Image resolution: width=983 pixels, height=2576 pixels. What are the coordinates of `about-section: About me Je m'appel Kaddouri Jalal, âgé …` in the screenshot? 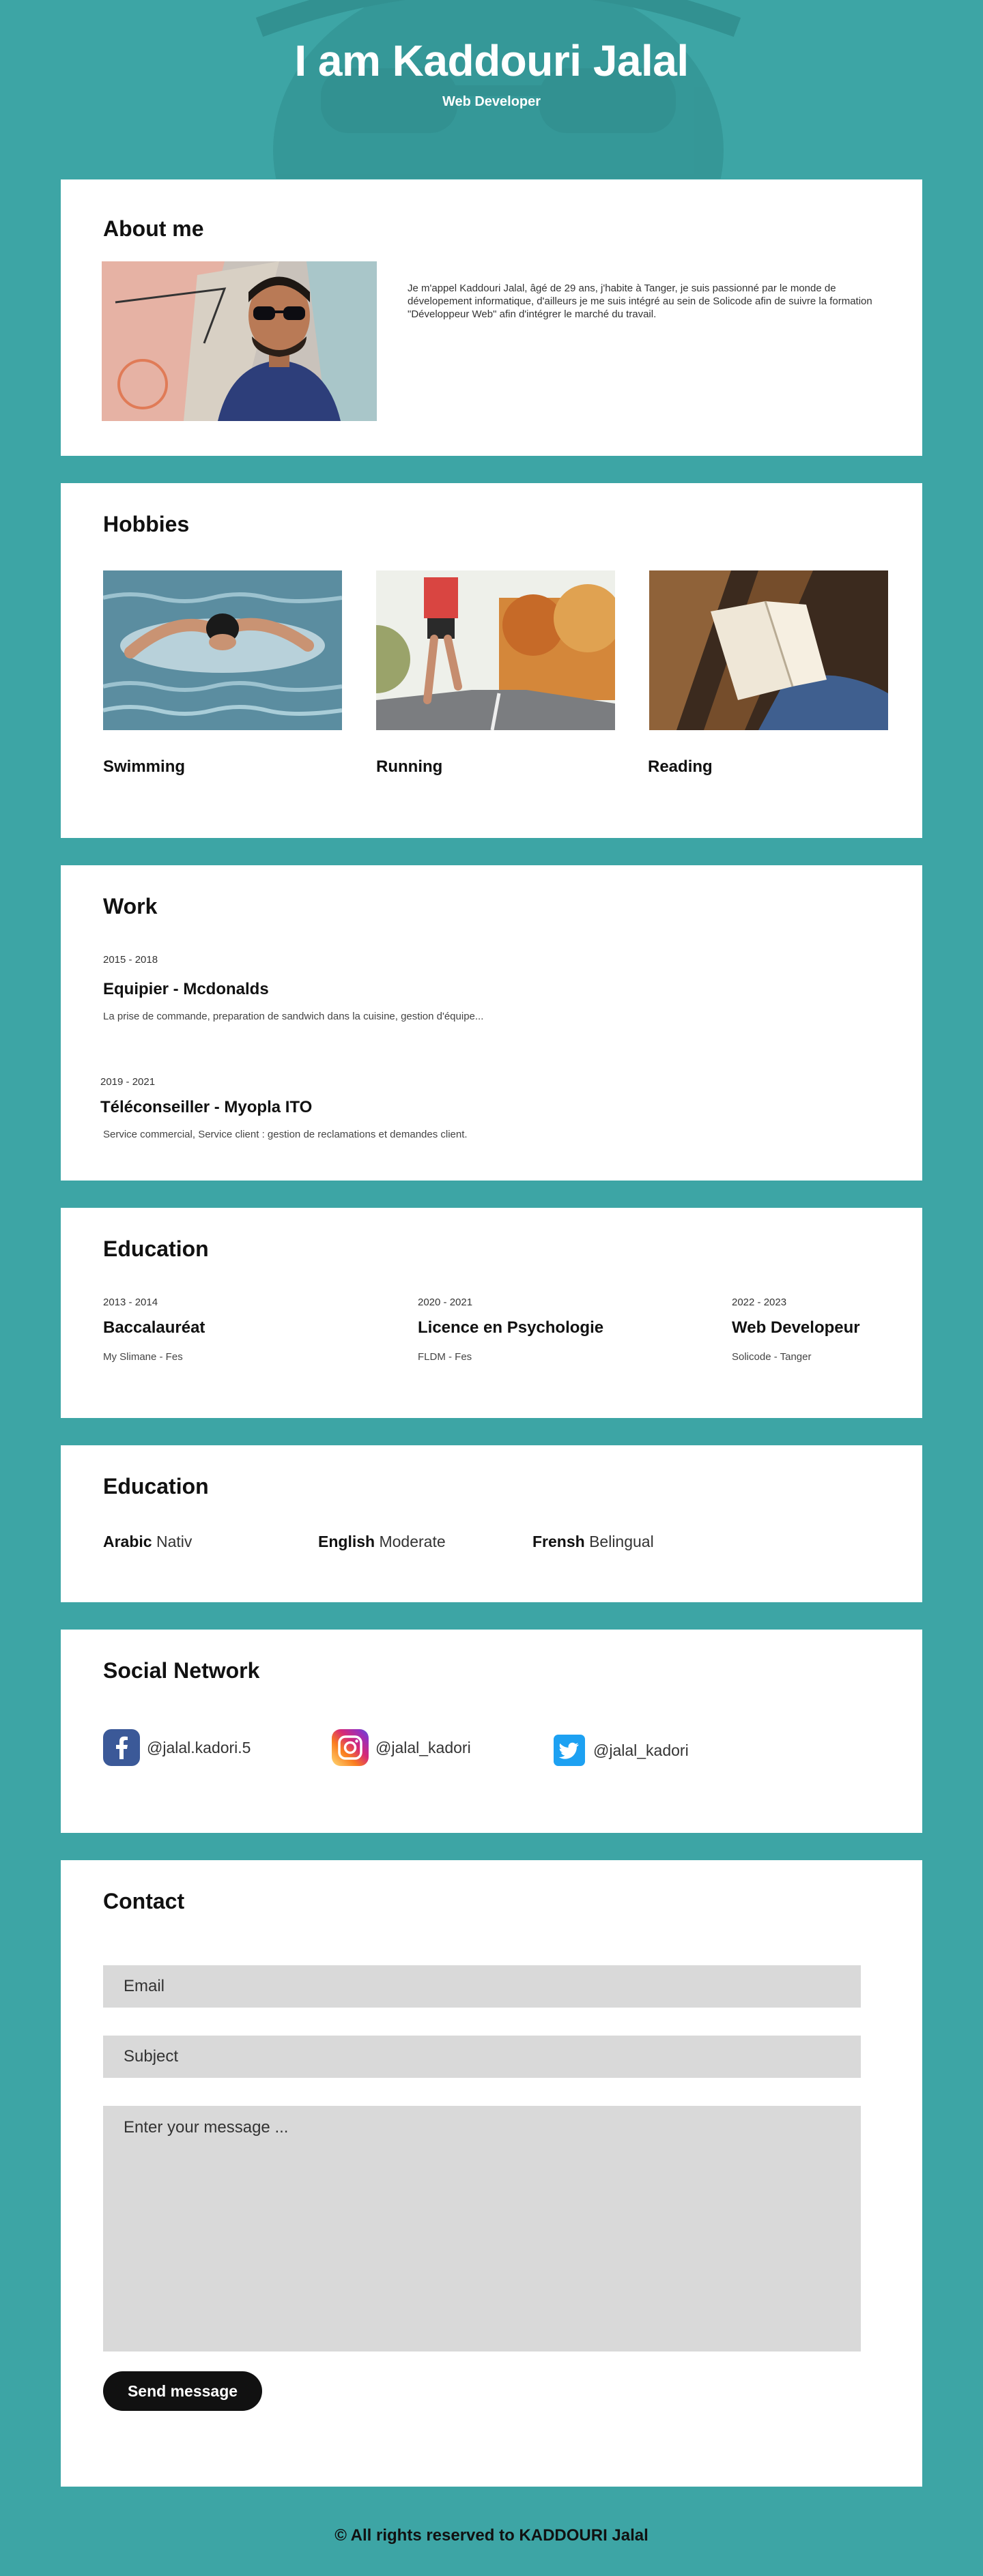 It's located at (491, 317).